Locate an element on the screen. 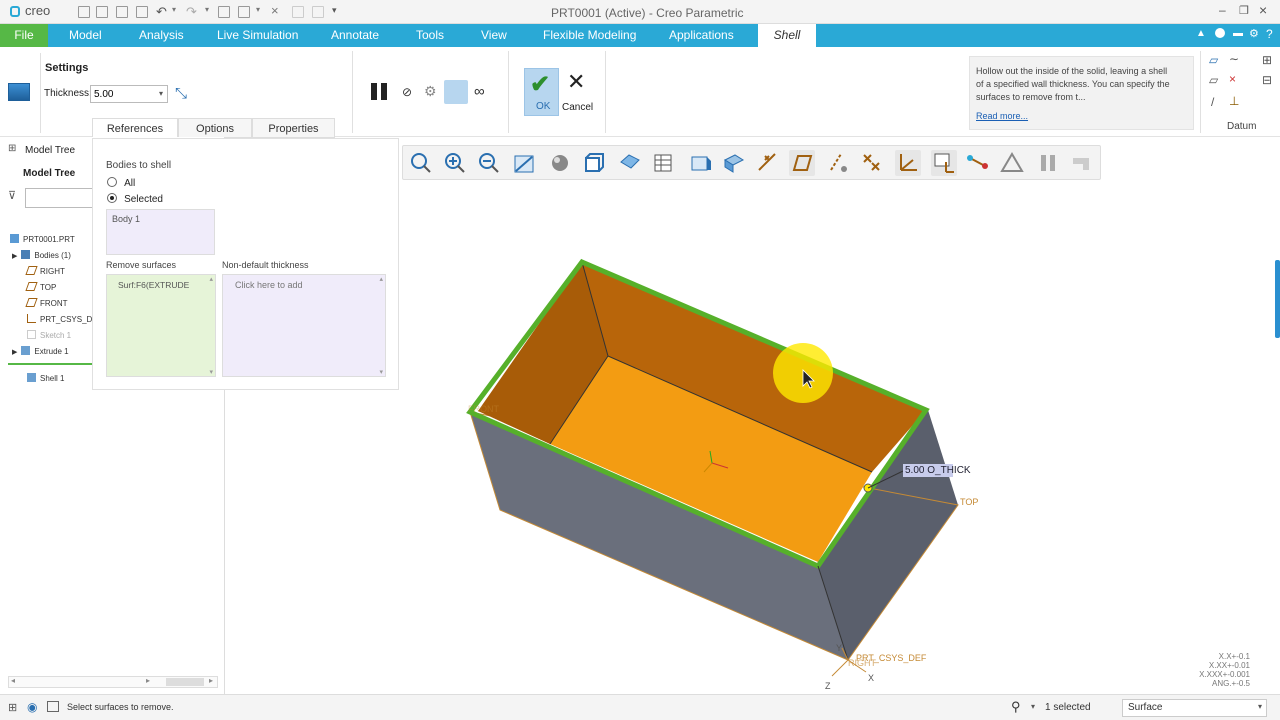 The width and height of the screenshot is (1280, 720). attached-preview-icon: ⚙ is located at coordinates (430, 91).